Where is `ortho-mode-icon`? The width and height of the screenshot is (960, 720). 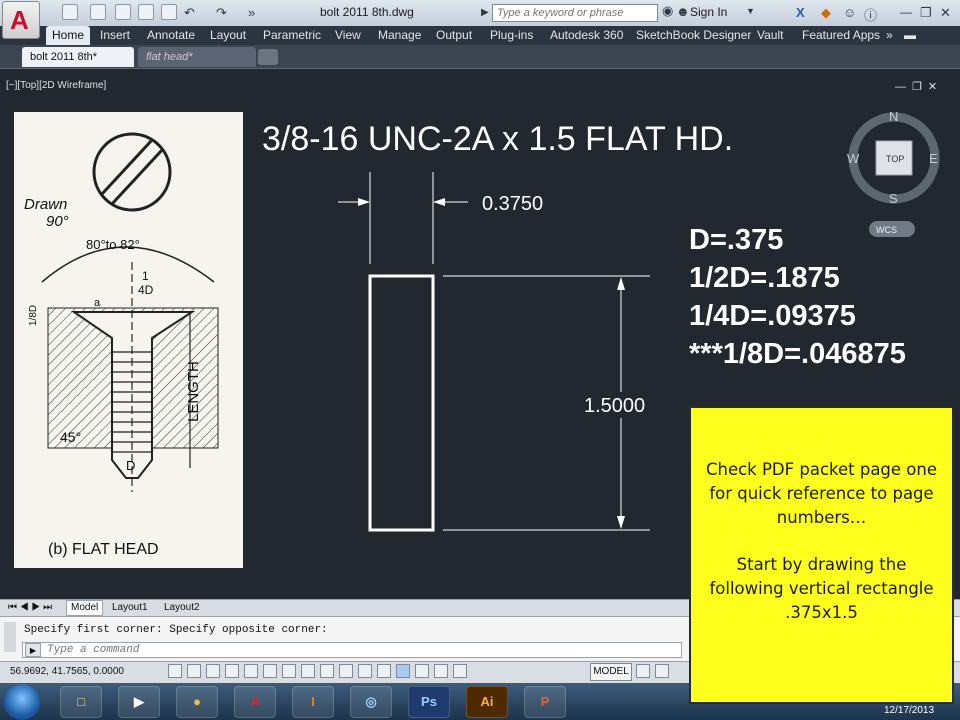
ortho-mode-icon is located at coordinates (232, 671).